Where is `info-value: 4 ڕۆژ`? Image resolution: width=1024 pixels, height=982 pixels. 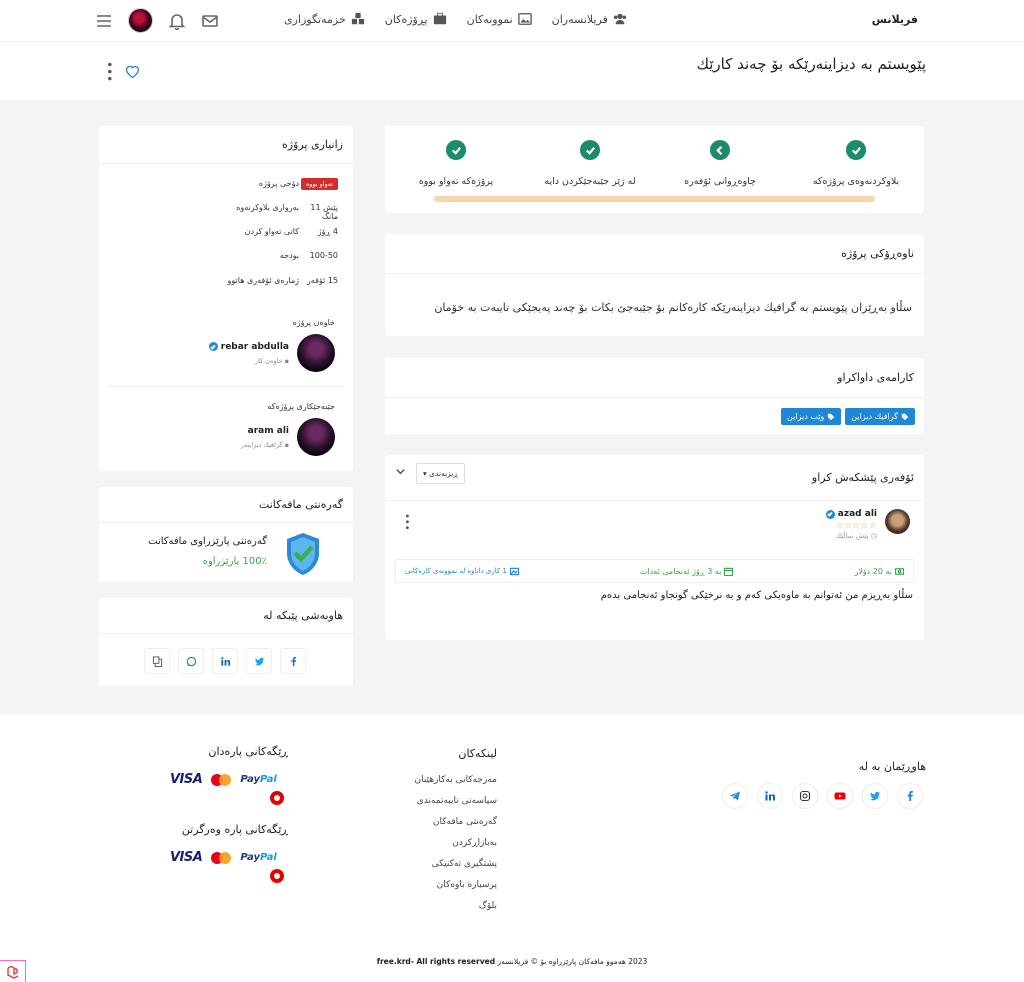 info-value: 4 ڕۆژ is located at coordinates (327, 231).